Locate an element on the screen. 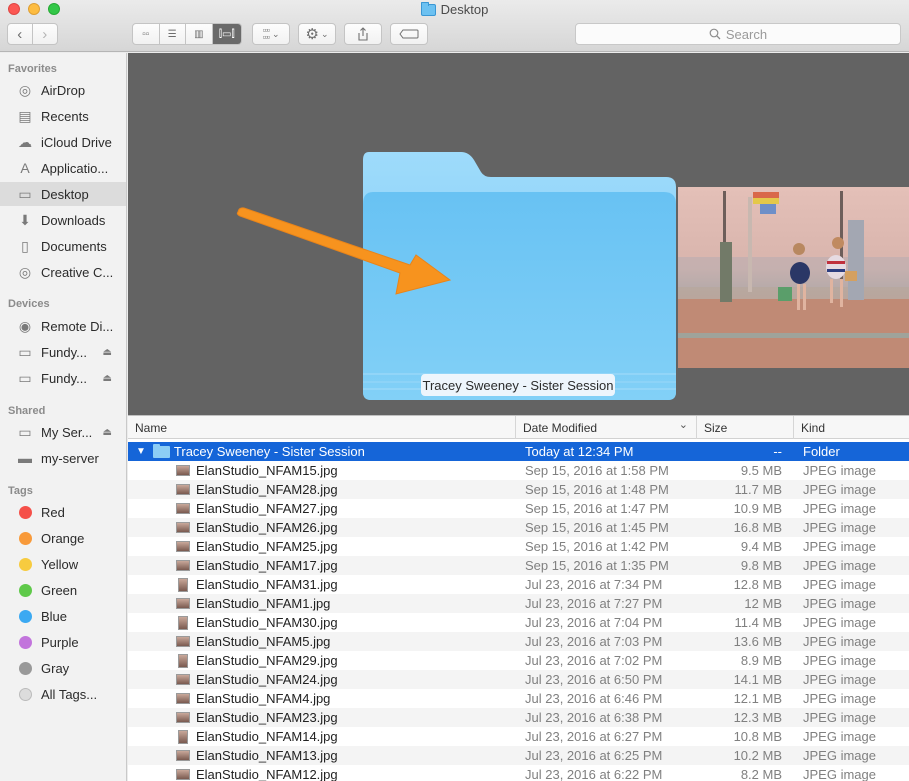  orange-arrow-annotation is located at coordinates (344, 251).